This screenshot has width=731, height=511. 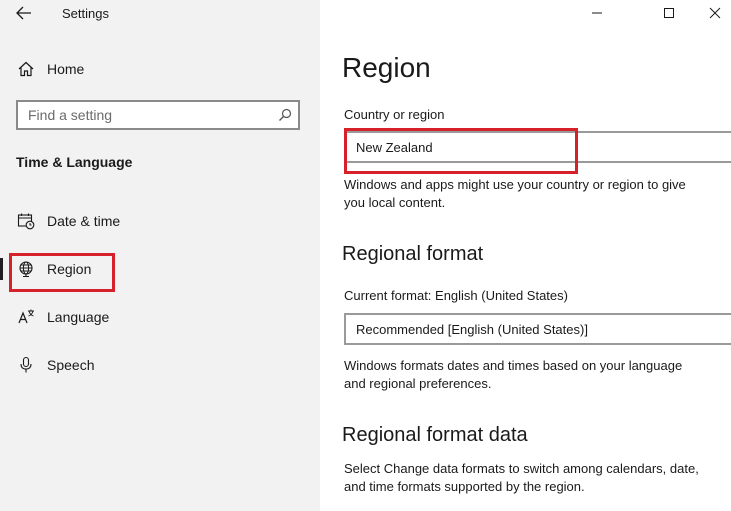 What do you see at coordinates (85, 13) in the screenshot?
I see `app-title: Settings` at bounding box center [85, 13].